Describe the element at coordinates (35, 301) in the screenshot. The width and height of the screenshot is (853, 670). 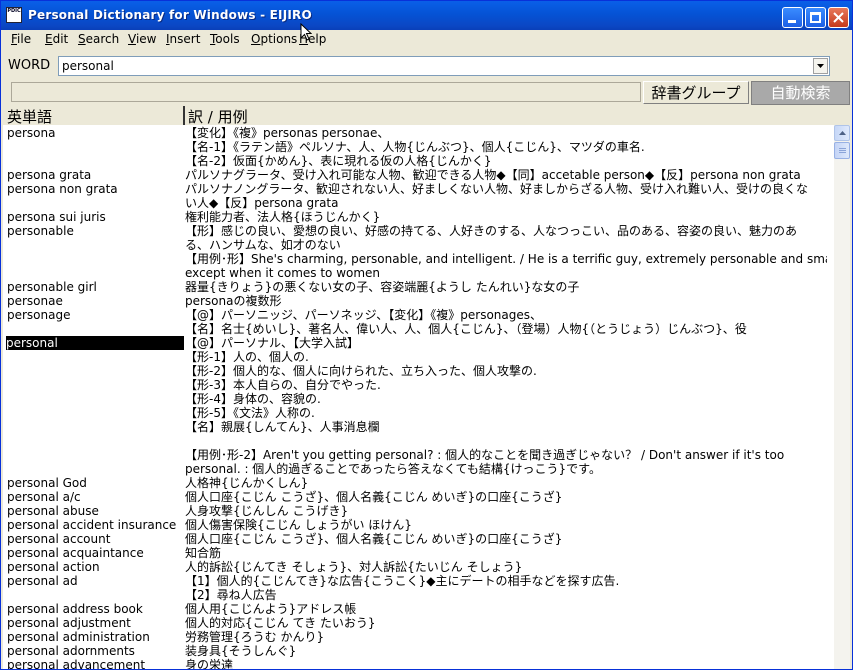
I see `entry-word: personae` at that location.